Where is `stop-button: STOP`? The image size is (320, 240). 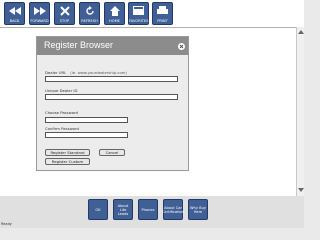 stop-button: STOP is located at coordinates (64, 13).